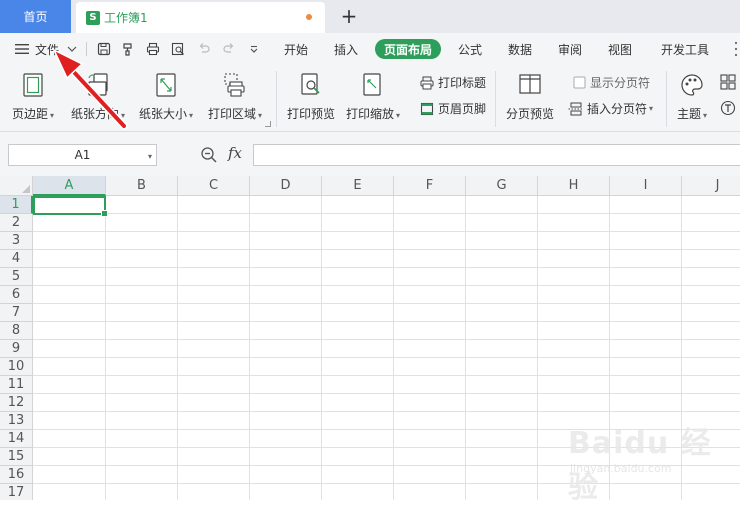 This screenshot has height=506, width=740. Describe the element at coordinates (311, 114) in the screenshot. I see `print-preview-label: 打印预览` at that location.